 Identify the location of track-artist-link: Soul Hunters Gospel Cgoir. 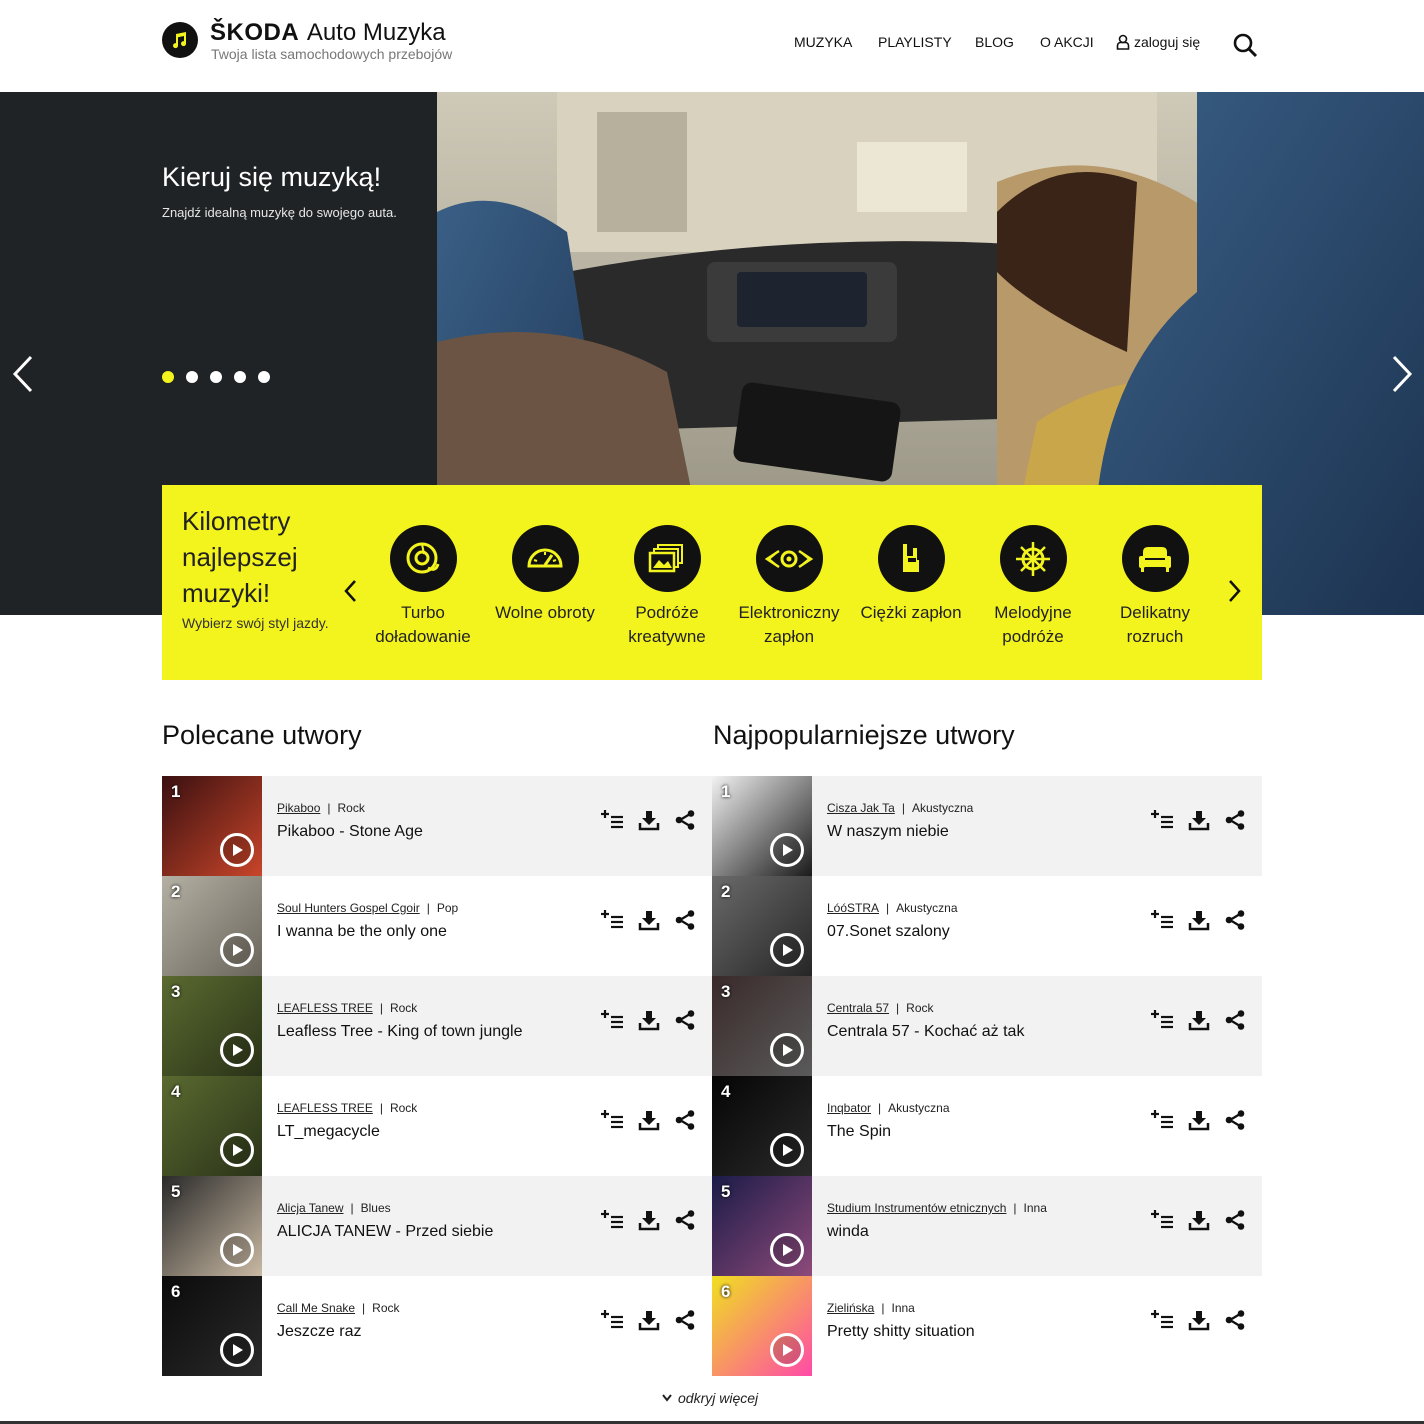
(348, 908).